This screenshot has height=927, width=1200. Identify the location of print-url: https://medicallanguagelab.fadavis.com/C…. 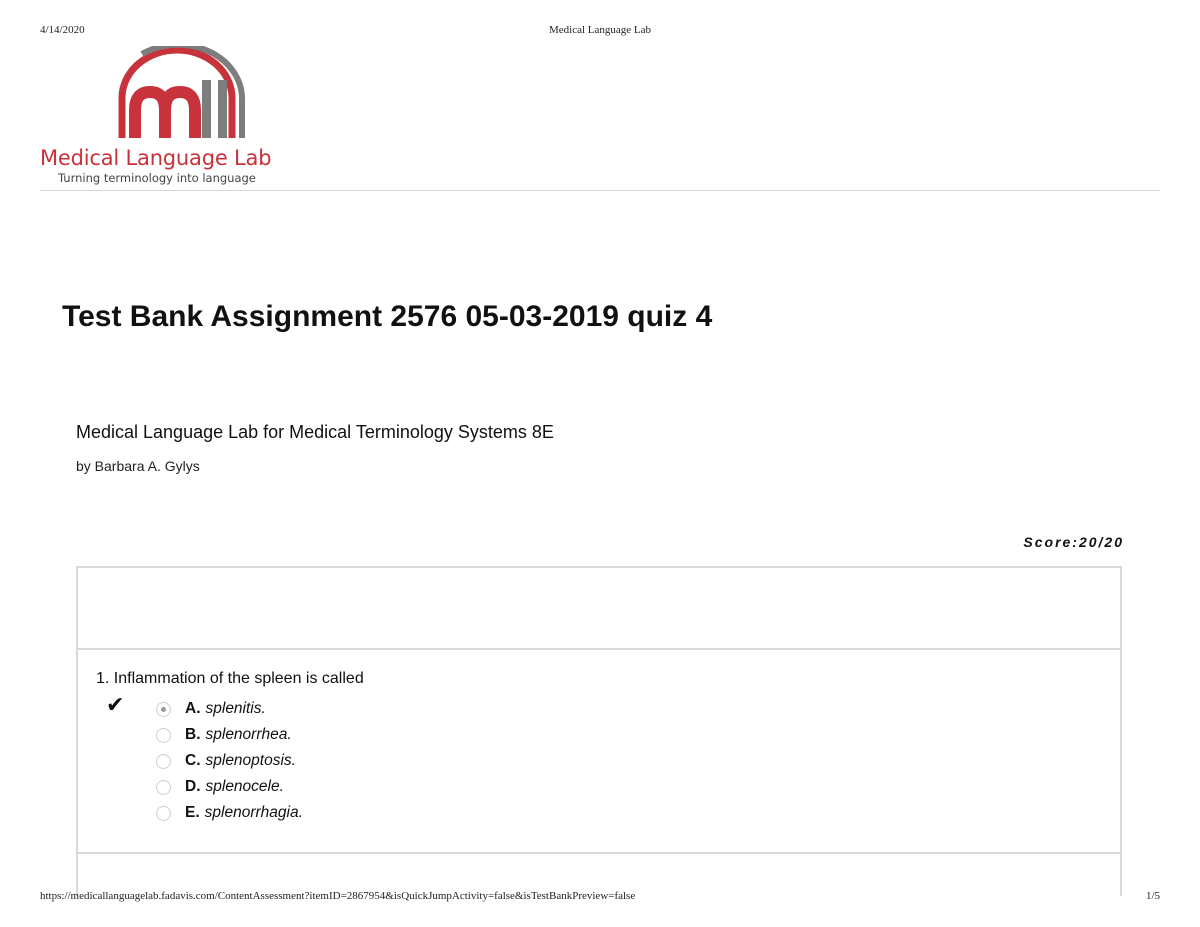
(338, 896).